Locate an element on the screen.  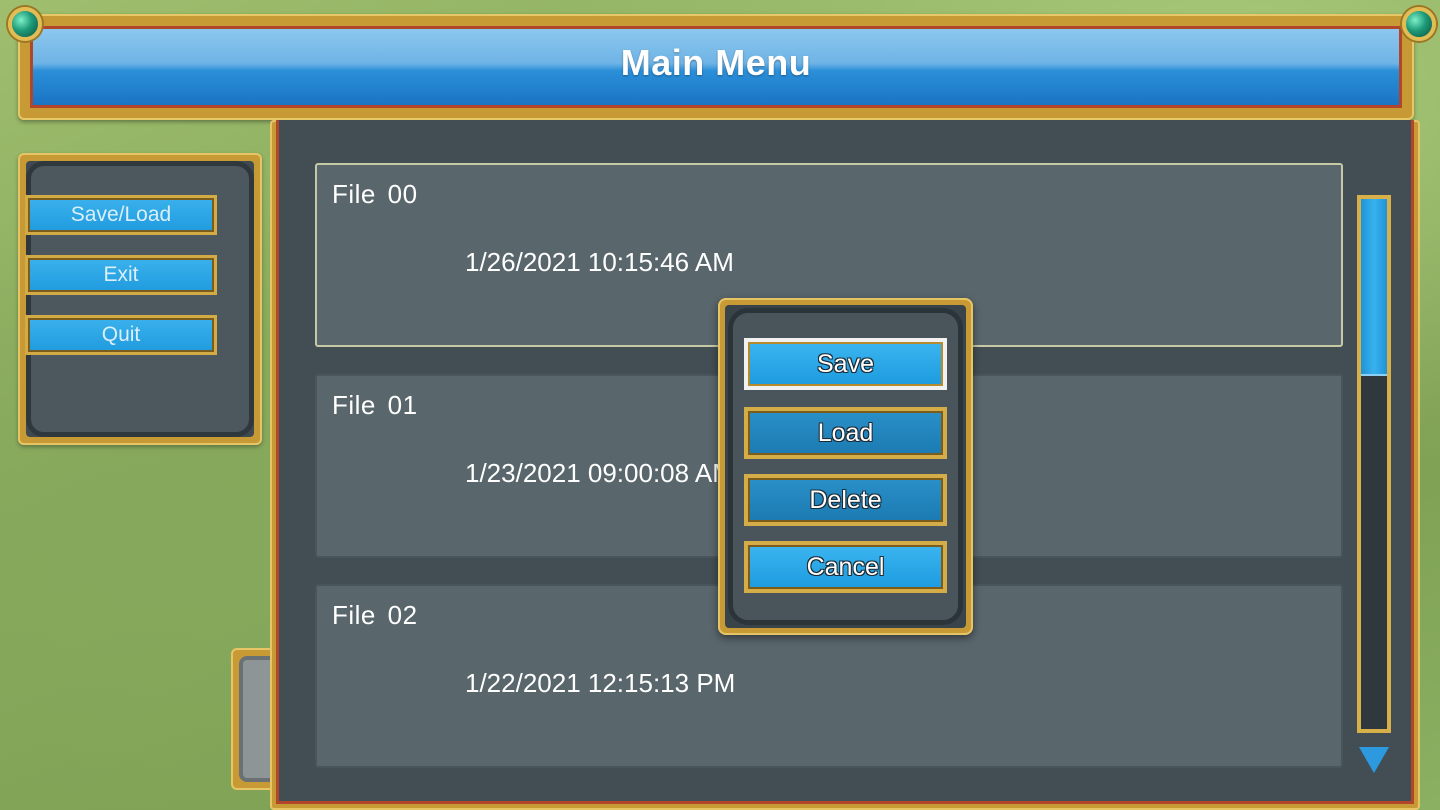
file-name: File 01 is located at coordinates (375, 405).